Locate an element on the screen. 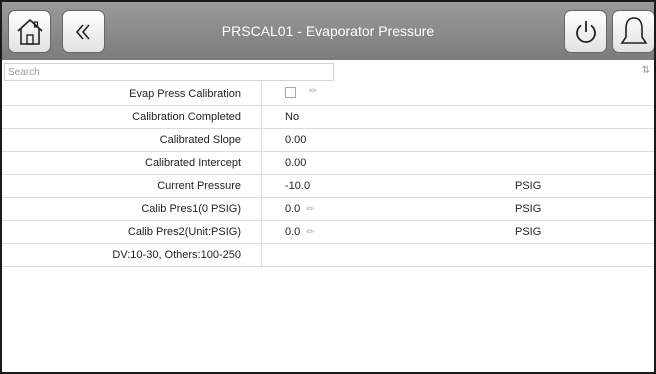 Image resolution: width=656 pixels, height=374 pixels. table-row: Calib Pres1(0 PSIG) 0.0 ✏︎ PSIG is located at coordinates (328, 209).